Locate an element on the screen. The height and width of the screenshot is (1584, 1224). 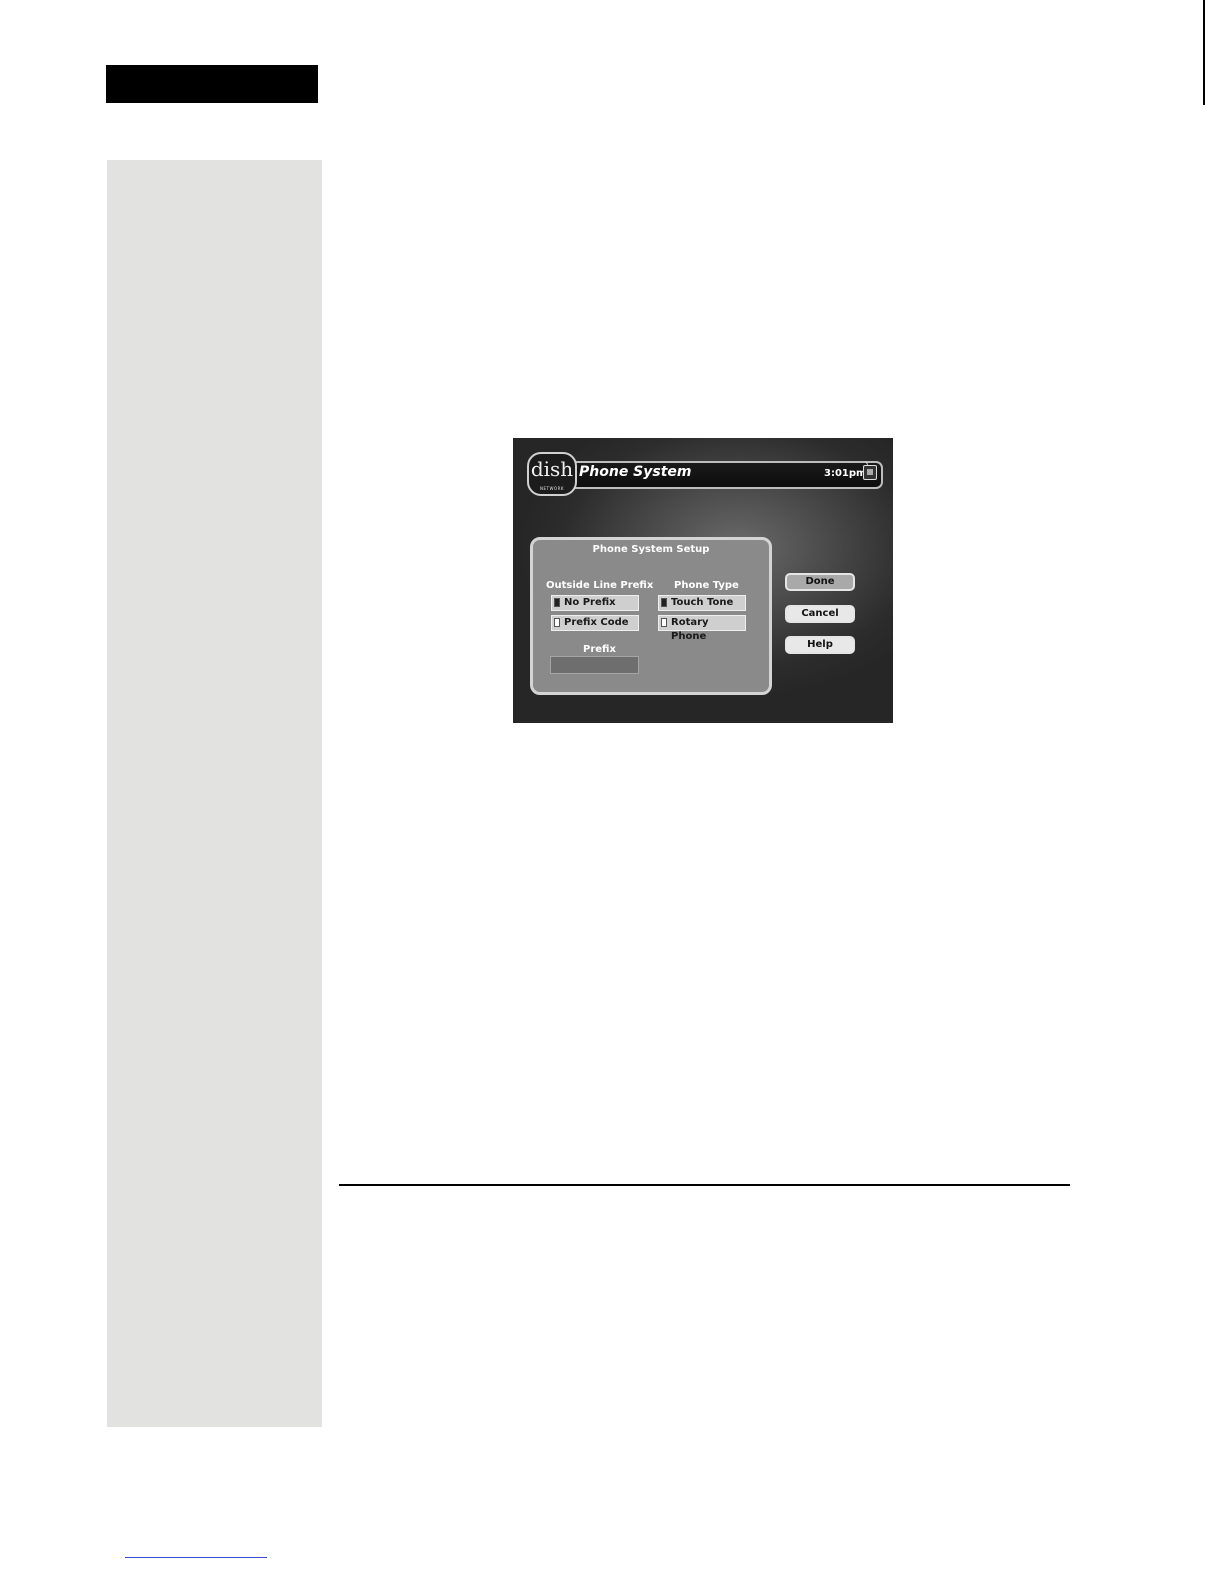
prefix-code-option: Prefix Code is located at coordinates (595, 623).